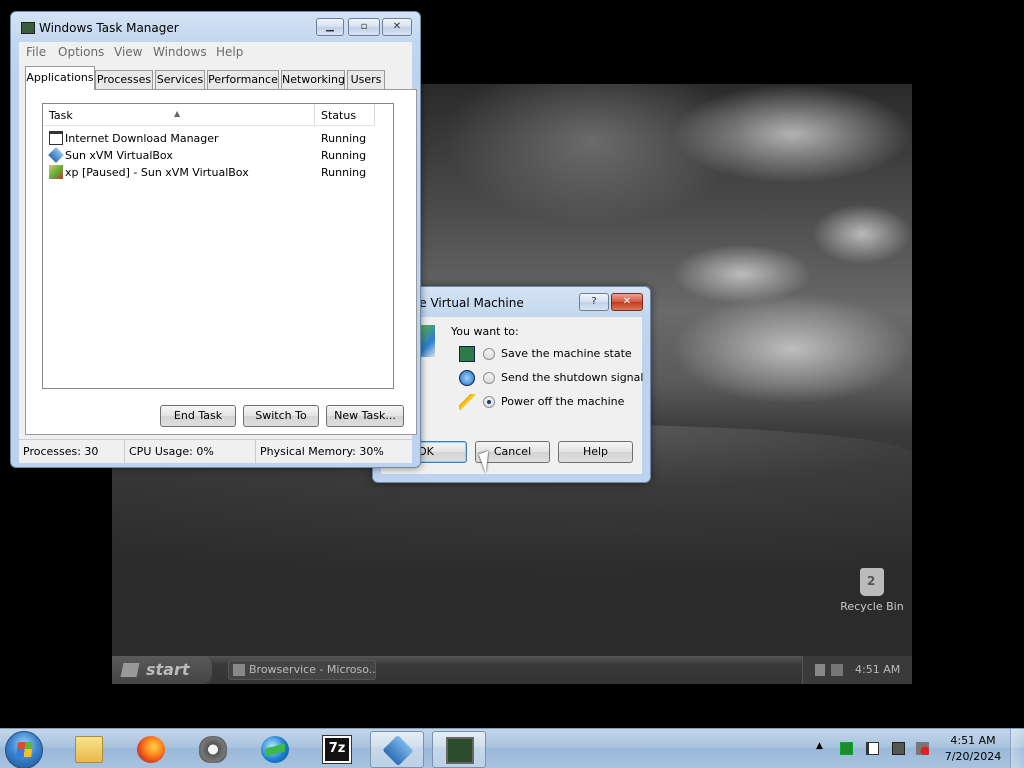  What do you see at coordinates (872, 606) in the screenshot?
I see `recycle-bin-label: Recycle Bin` at bounding box center [872, 606].